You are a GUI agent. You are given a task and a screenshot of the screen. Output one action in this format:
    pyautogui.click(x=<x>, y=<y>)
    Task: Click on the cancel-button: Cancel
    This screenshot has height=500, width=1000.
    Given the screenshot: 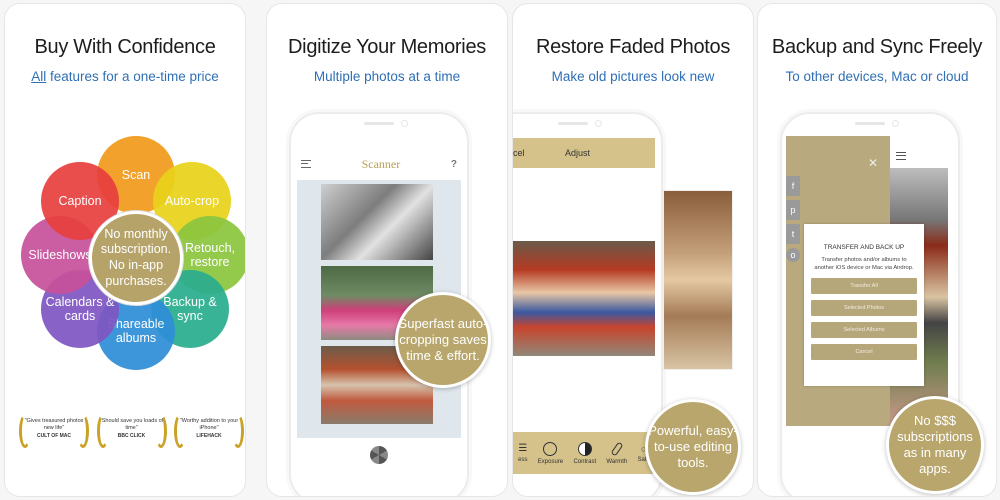 What is the action you would take?
    pyautogui.click(x=864, y=352)
    